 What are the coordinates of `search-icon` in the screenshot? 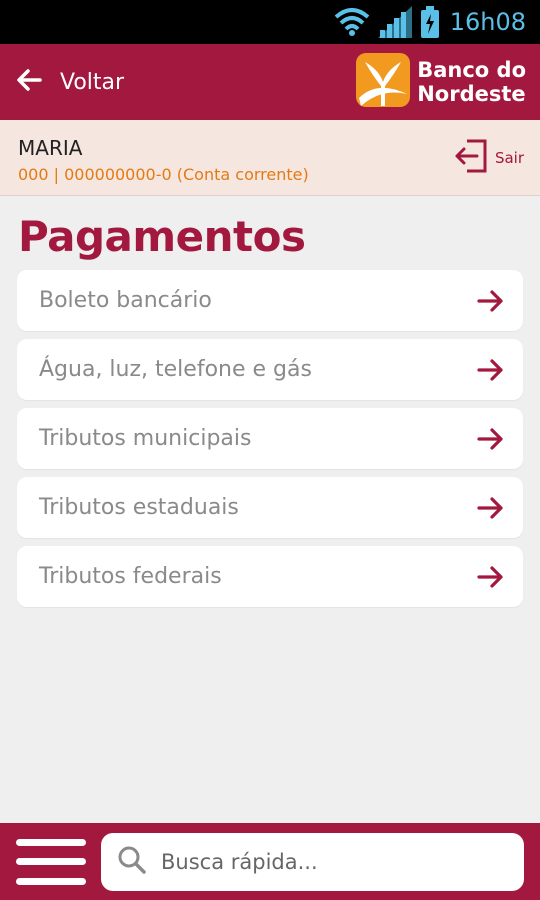 It's located at (132, 862).